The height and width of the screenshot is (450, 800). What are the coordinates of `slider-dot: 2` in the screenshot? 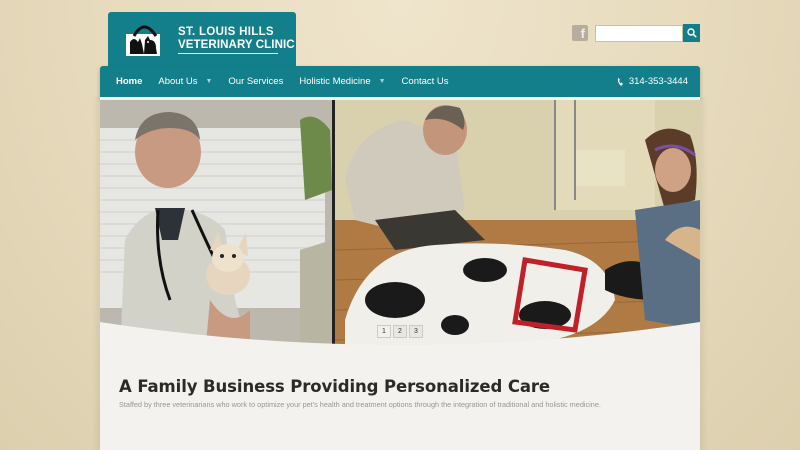 It's located at (400, 331).